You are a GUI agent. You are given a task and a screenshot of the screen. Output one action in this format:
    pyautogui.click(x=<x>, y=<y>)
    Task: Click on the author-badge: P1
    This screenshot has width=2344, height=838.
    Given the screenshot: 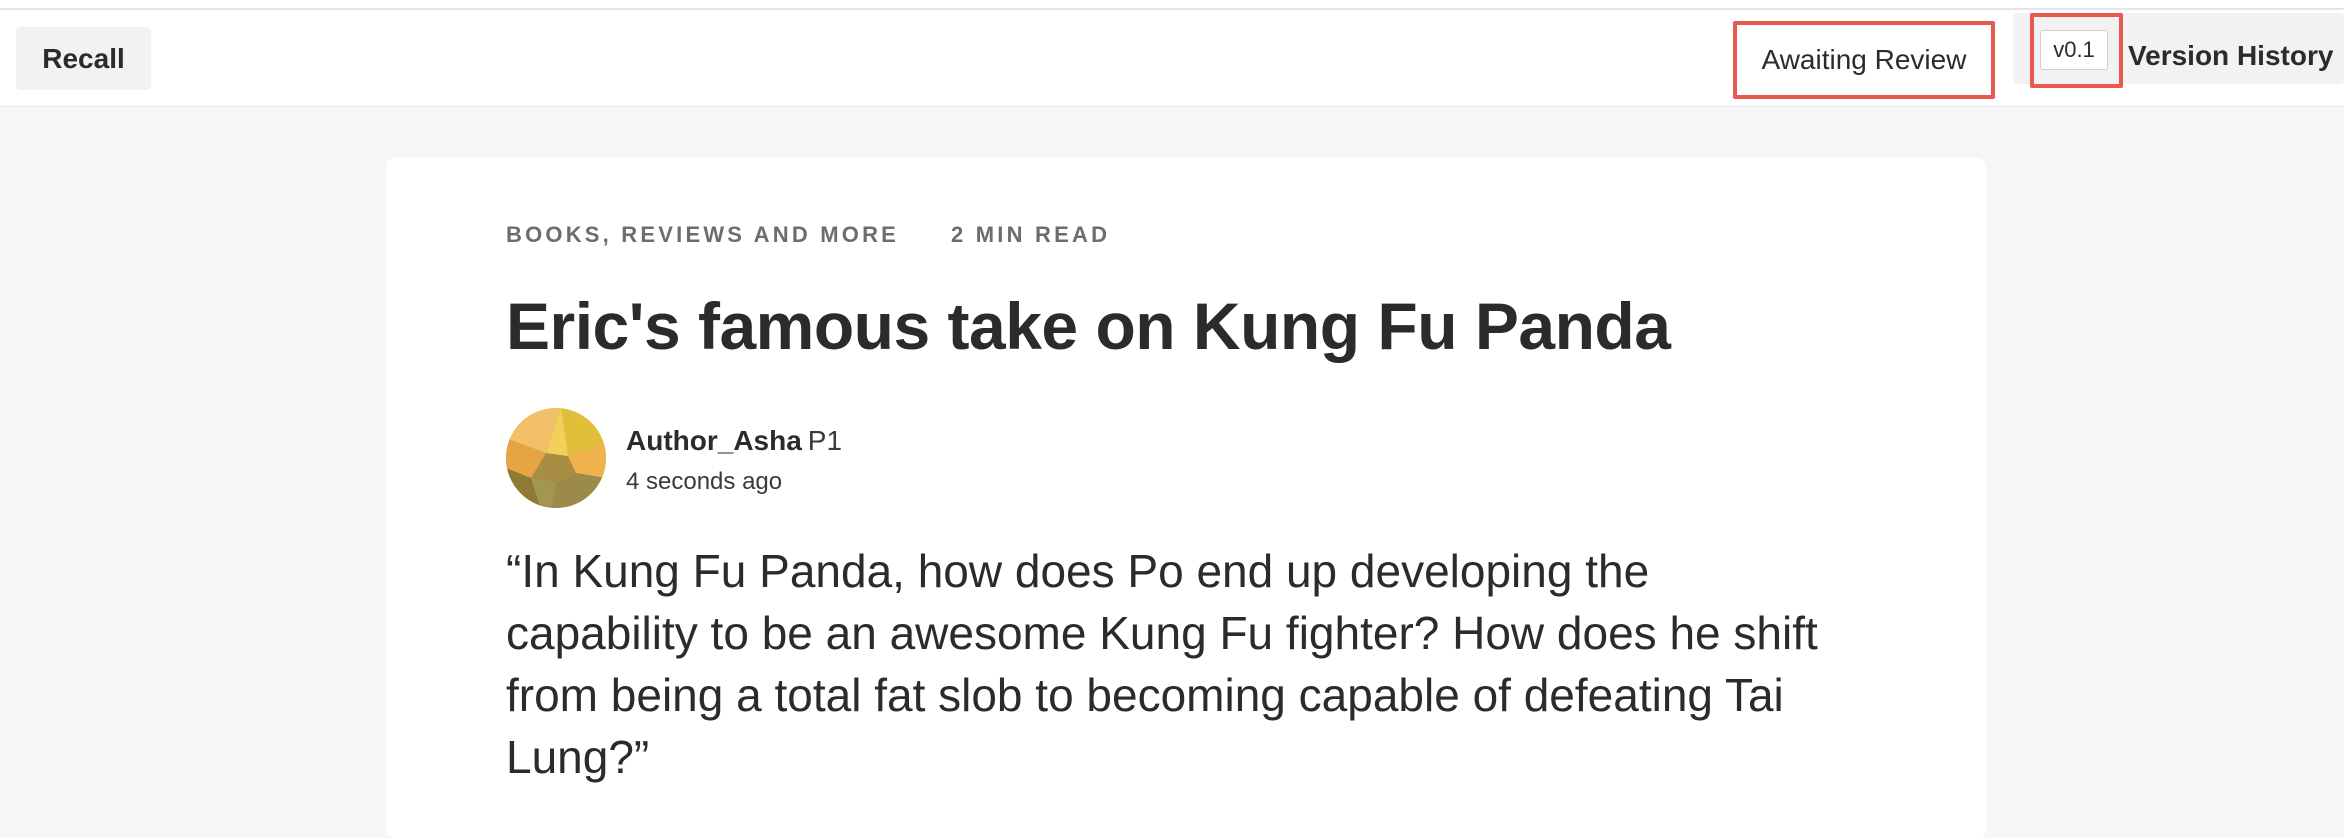 What is the action you would take?
    pyautogui.click(x=825, y=440)
    